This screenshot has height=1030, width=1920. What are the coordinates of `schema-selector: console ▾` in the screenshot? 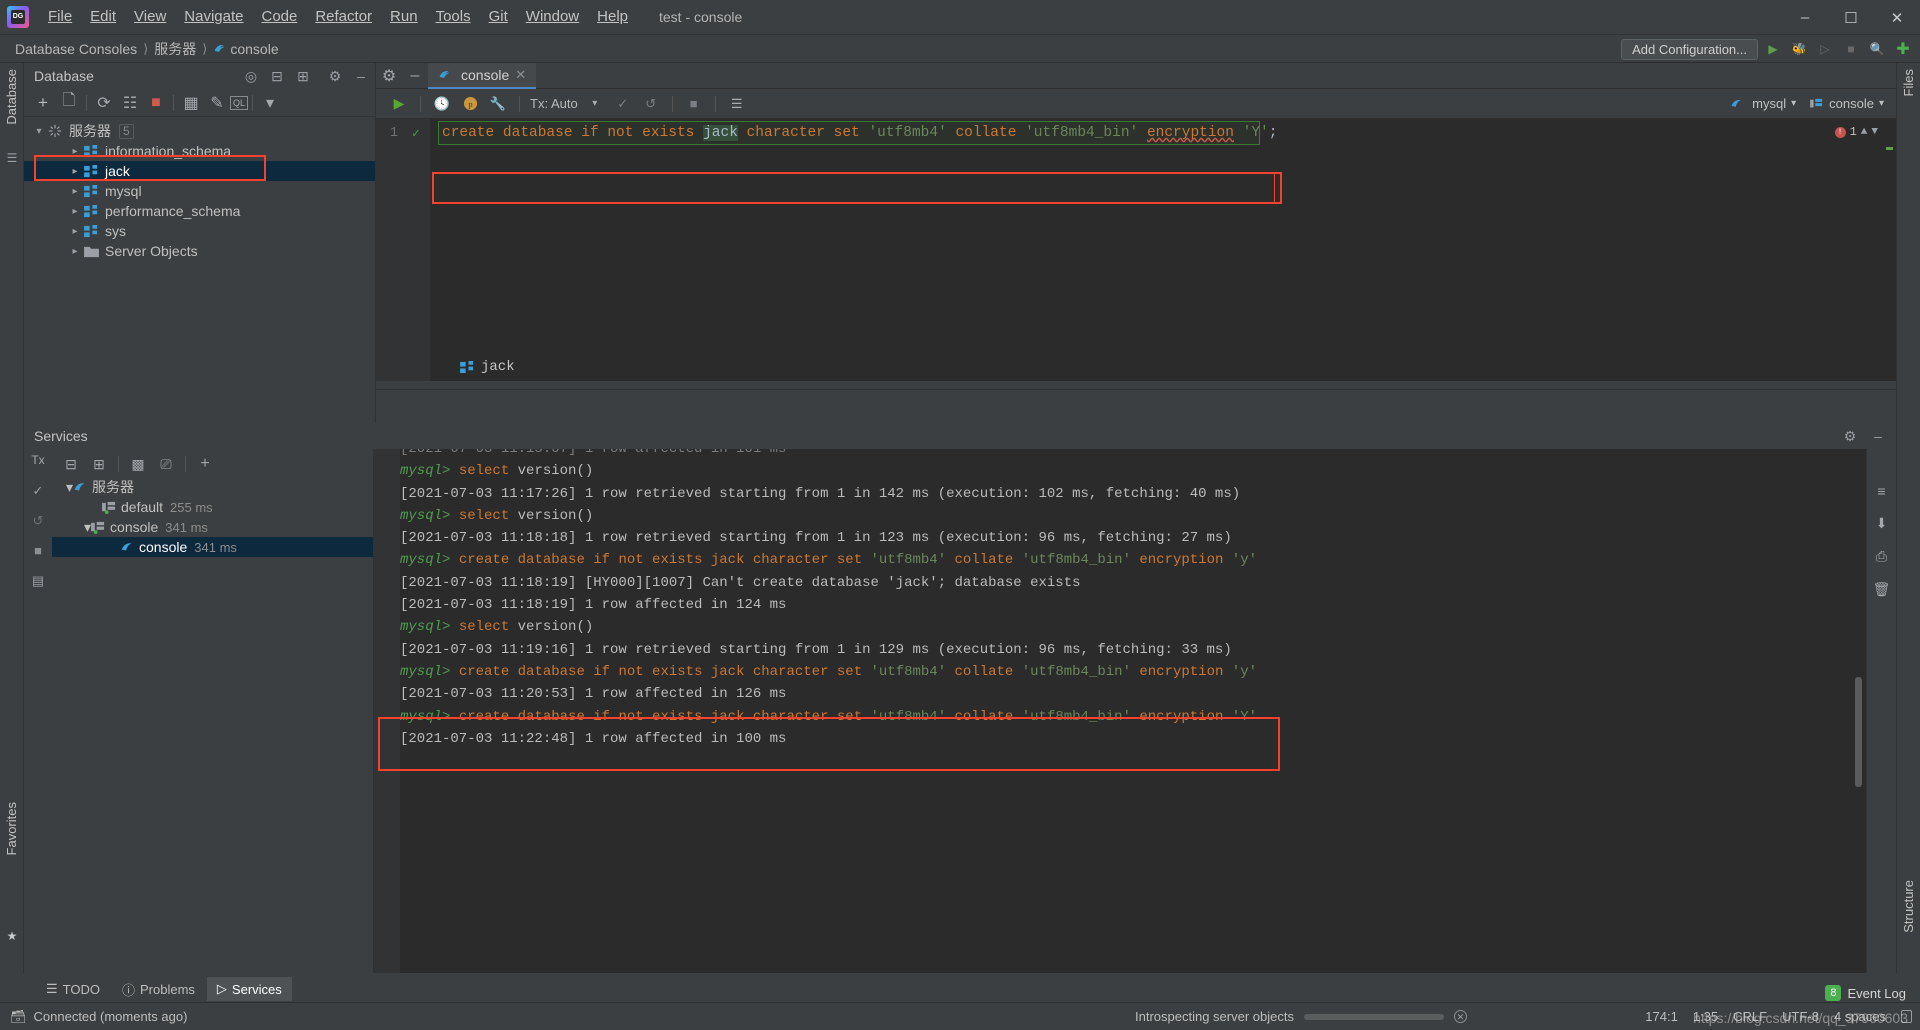 It's located at (1847, 103).